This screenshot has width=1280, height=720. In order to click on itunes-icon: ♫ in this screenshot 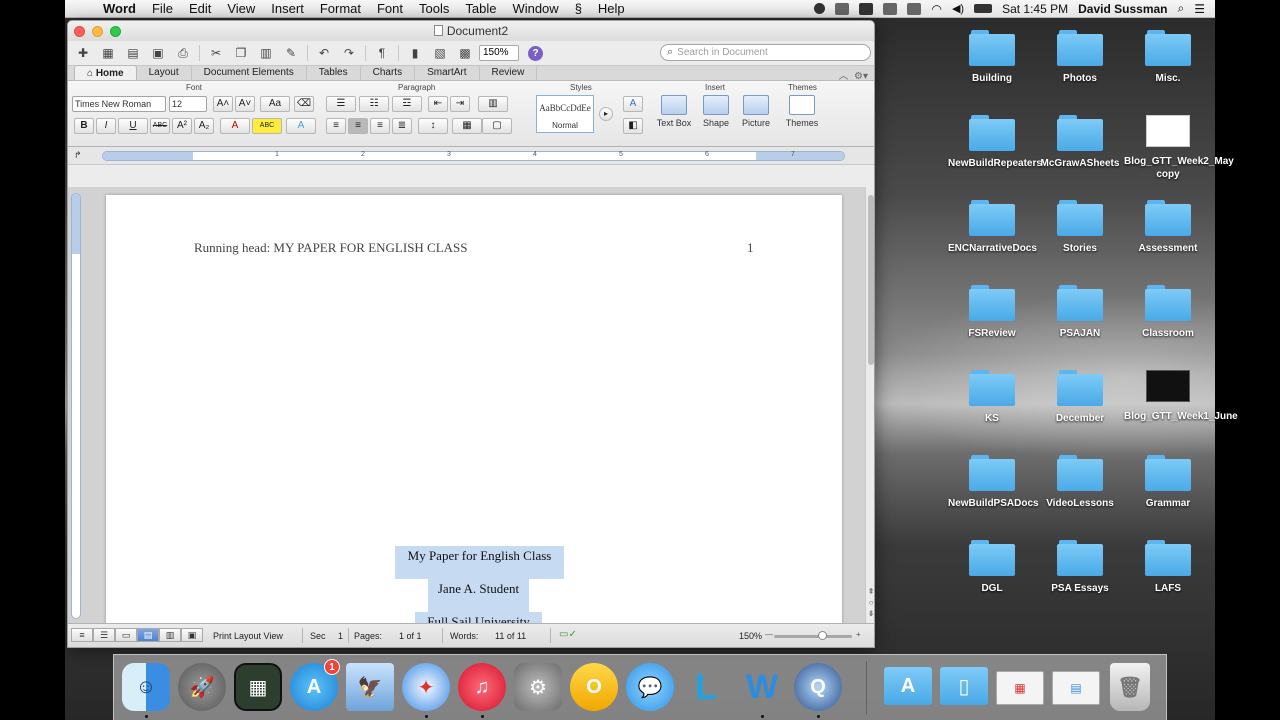, I will do `click(482, 687)`.